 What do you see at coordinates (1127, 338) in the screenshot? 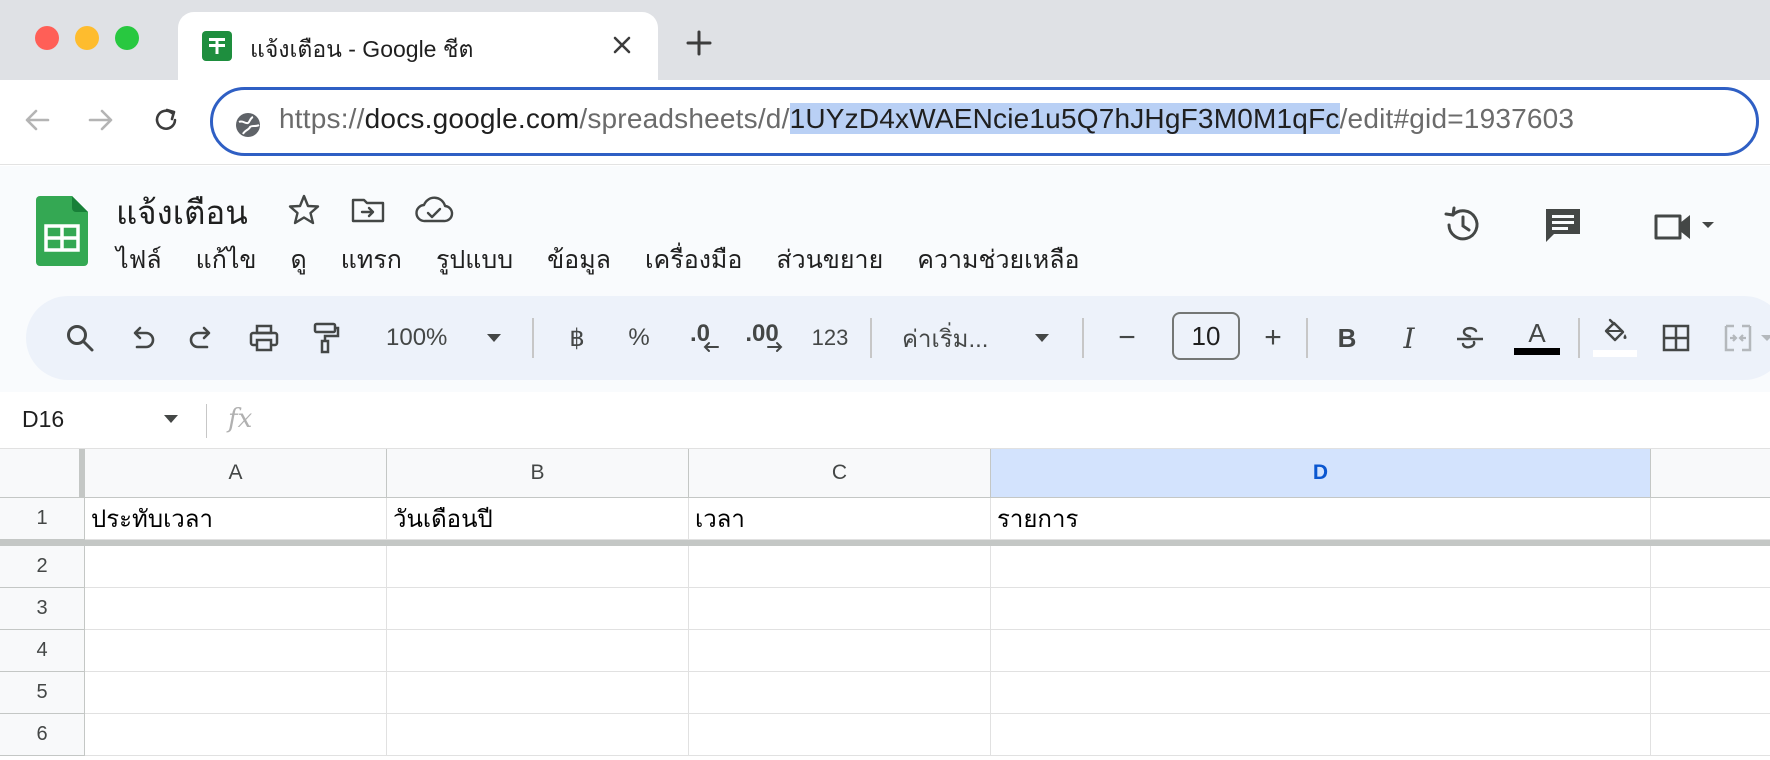
I see `decrease-font-size-button: −` at bounding box center [1127, 338].